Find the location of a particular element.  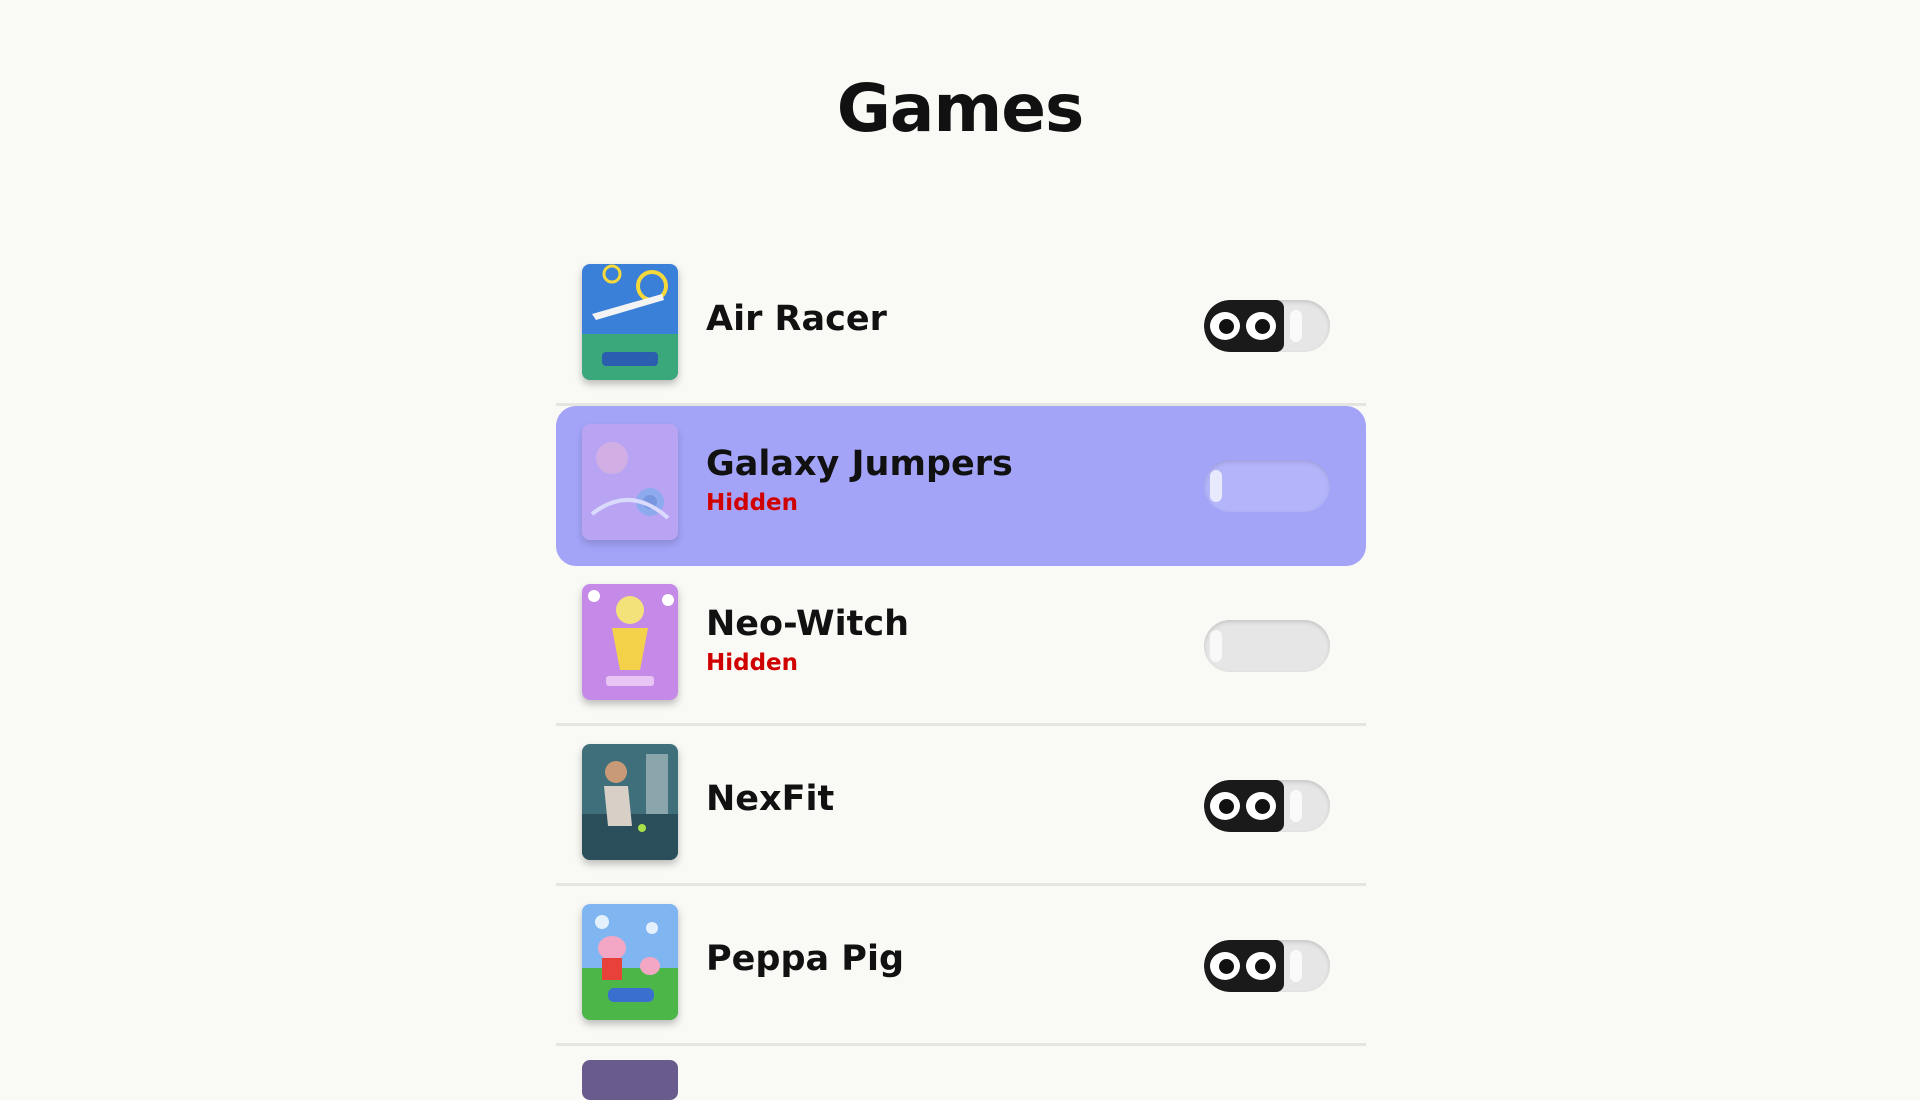

game-row-peppa-pig: Peppa Pig is located at coordinates (961, 966).